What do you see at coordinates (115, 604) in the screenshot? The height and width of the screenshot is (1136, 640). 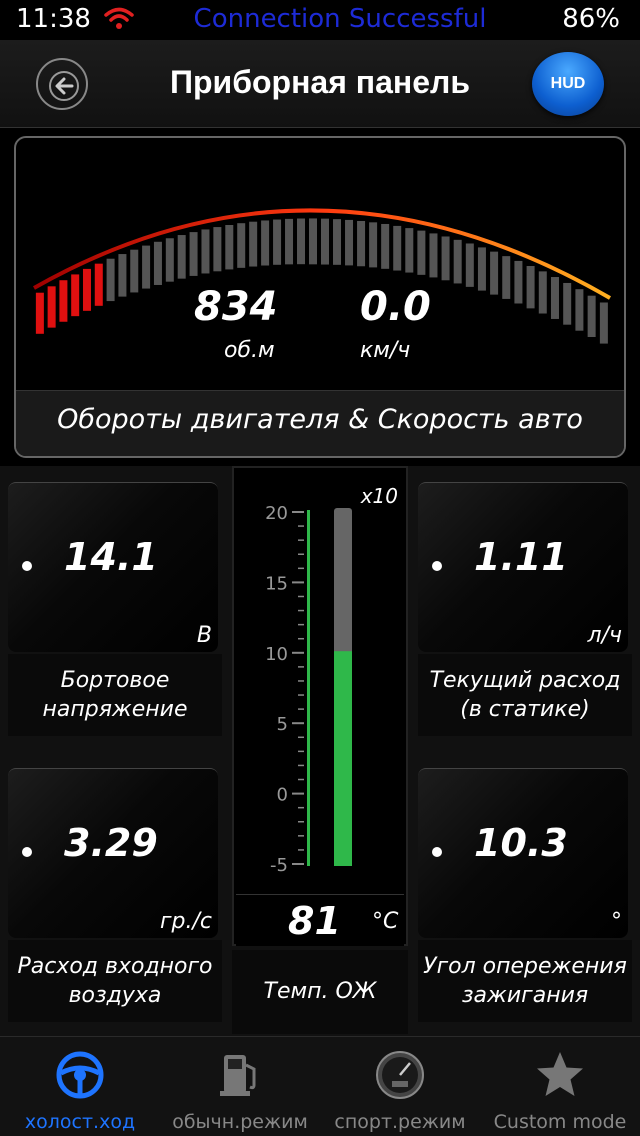 I see `voltage-tile: 14.1 В Бортовое напряжение` at bounding box center [115, 604].